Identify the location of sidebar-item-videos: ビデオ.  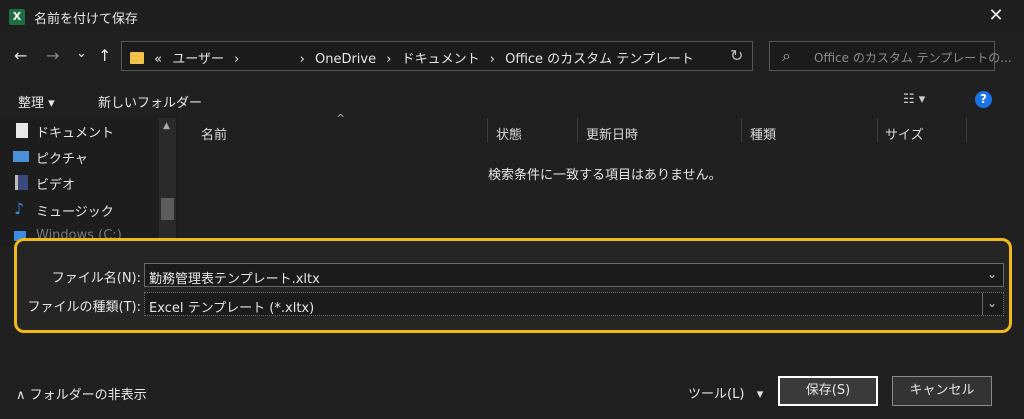
(45, 183).